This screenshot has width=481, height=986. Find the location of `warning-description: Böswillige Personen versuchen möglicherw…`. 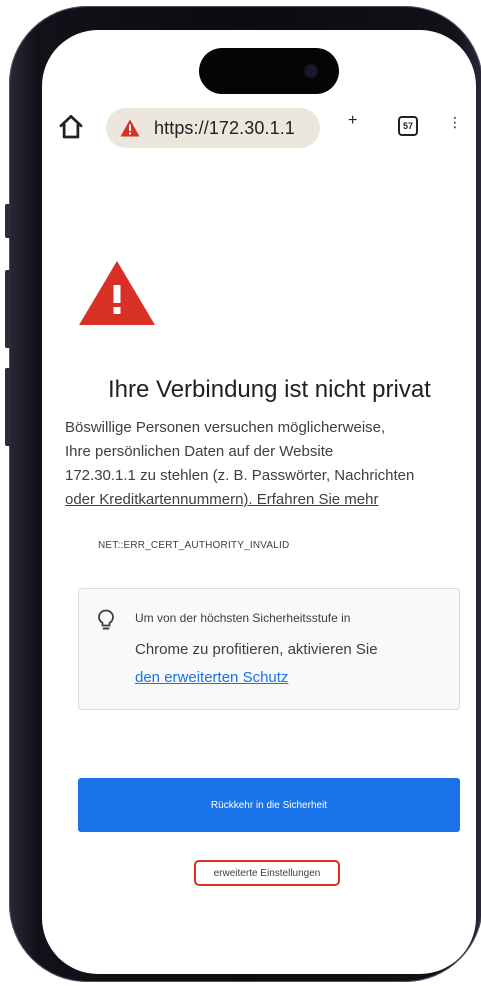

warning-description: Böswillige Personen versuchen möglicherw… is located at coordinates (267, 464).